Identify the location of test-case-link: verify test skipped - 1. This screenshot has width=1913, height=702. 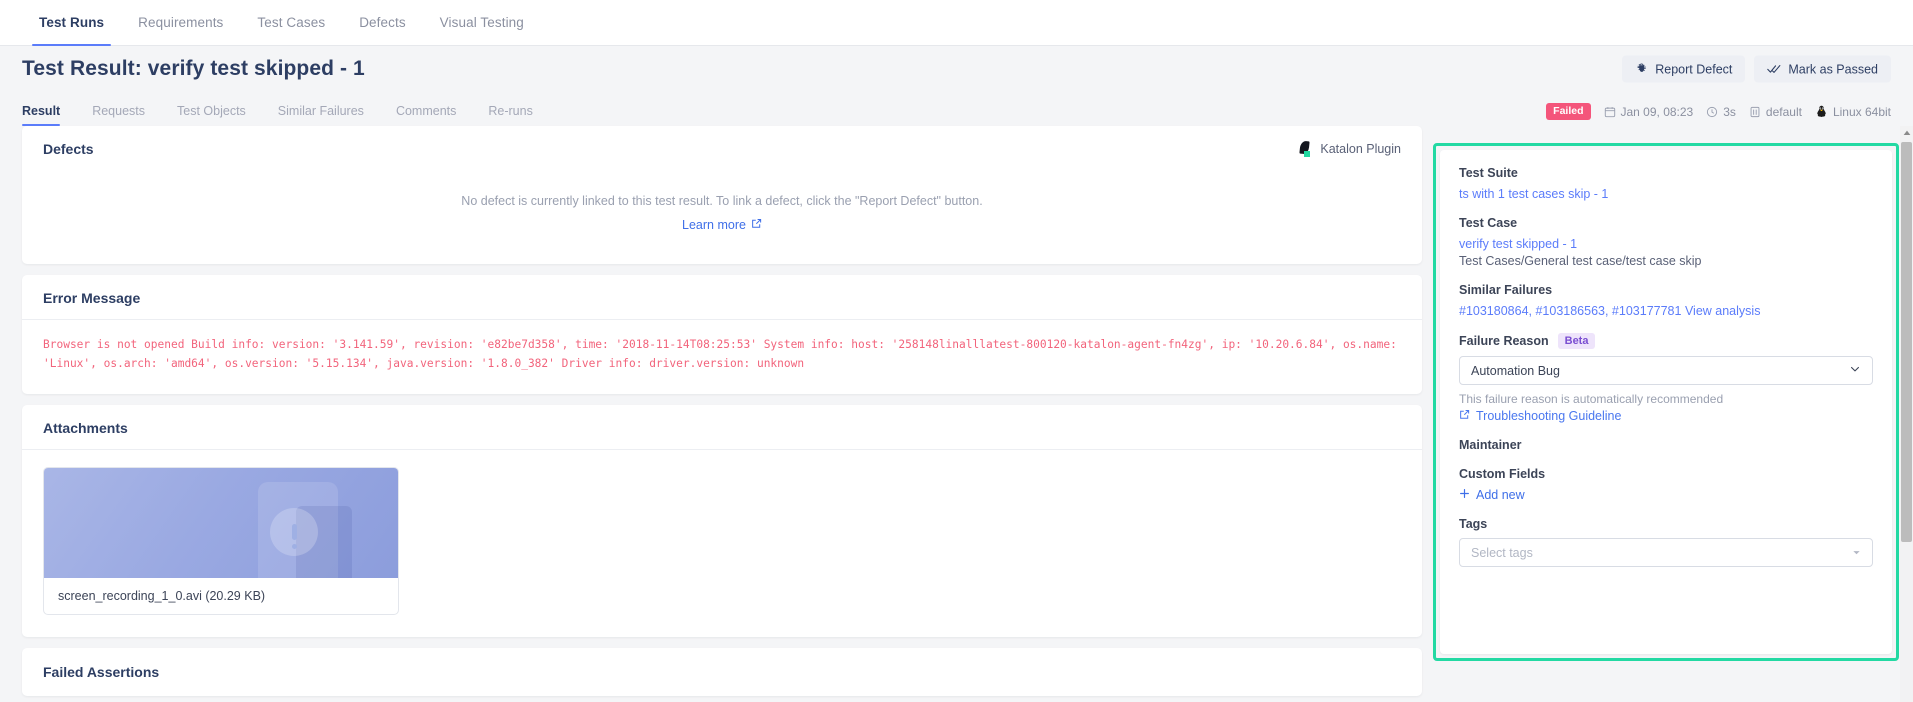
(1666, 244).